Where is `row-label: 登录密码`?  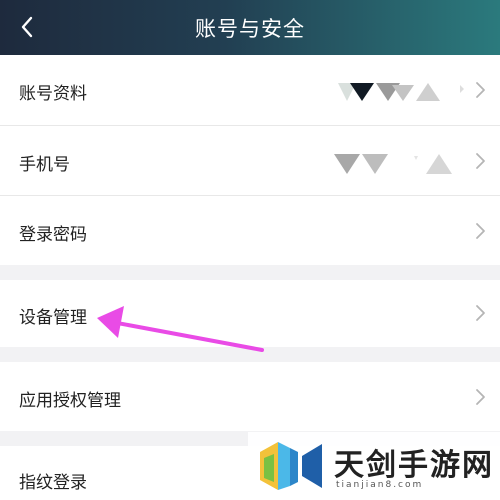
row-label: 登录密码 is located at coordinates (53, 235).